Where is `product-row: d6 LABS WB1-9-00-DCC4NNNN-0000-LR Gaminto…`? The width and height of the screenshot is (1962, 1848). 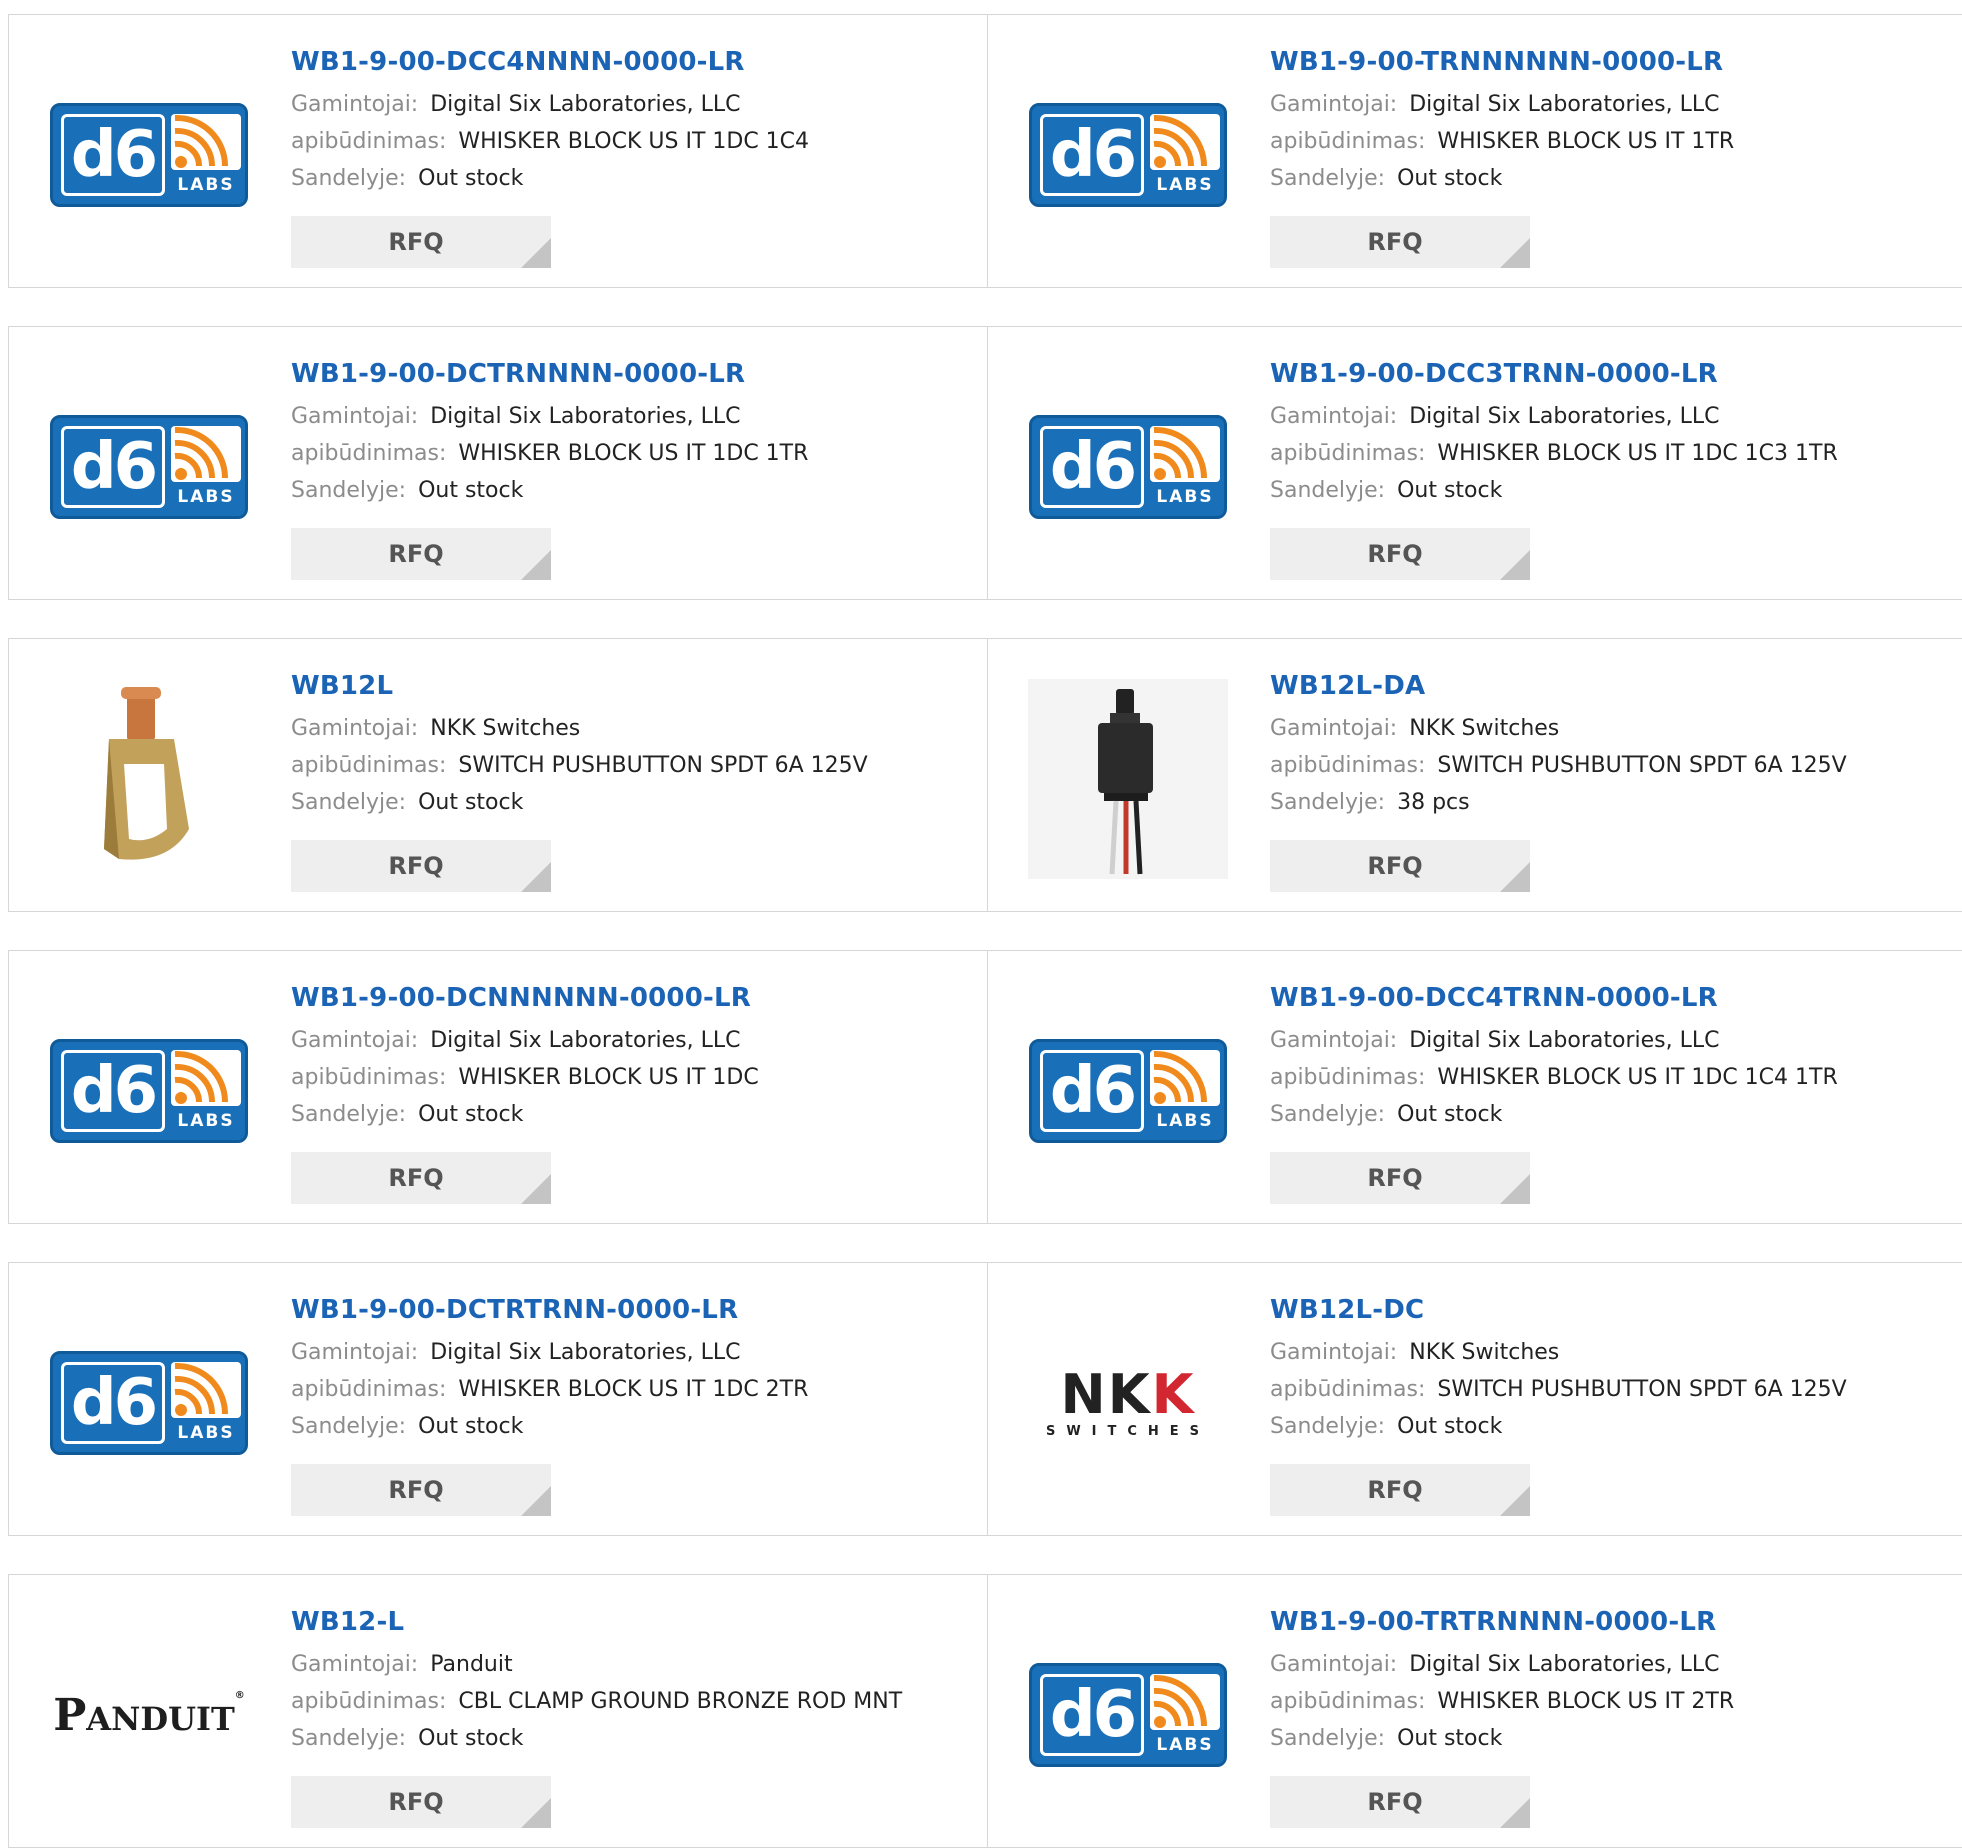 product-row: d6 LABS WB1-9-00-DCC4NNNN-0000-LR Gaminto… is located at coordinates (985, 151).